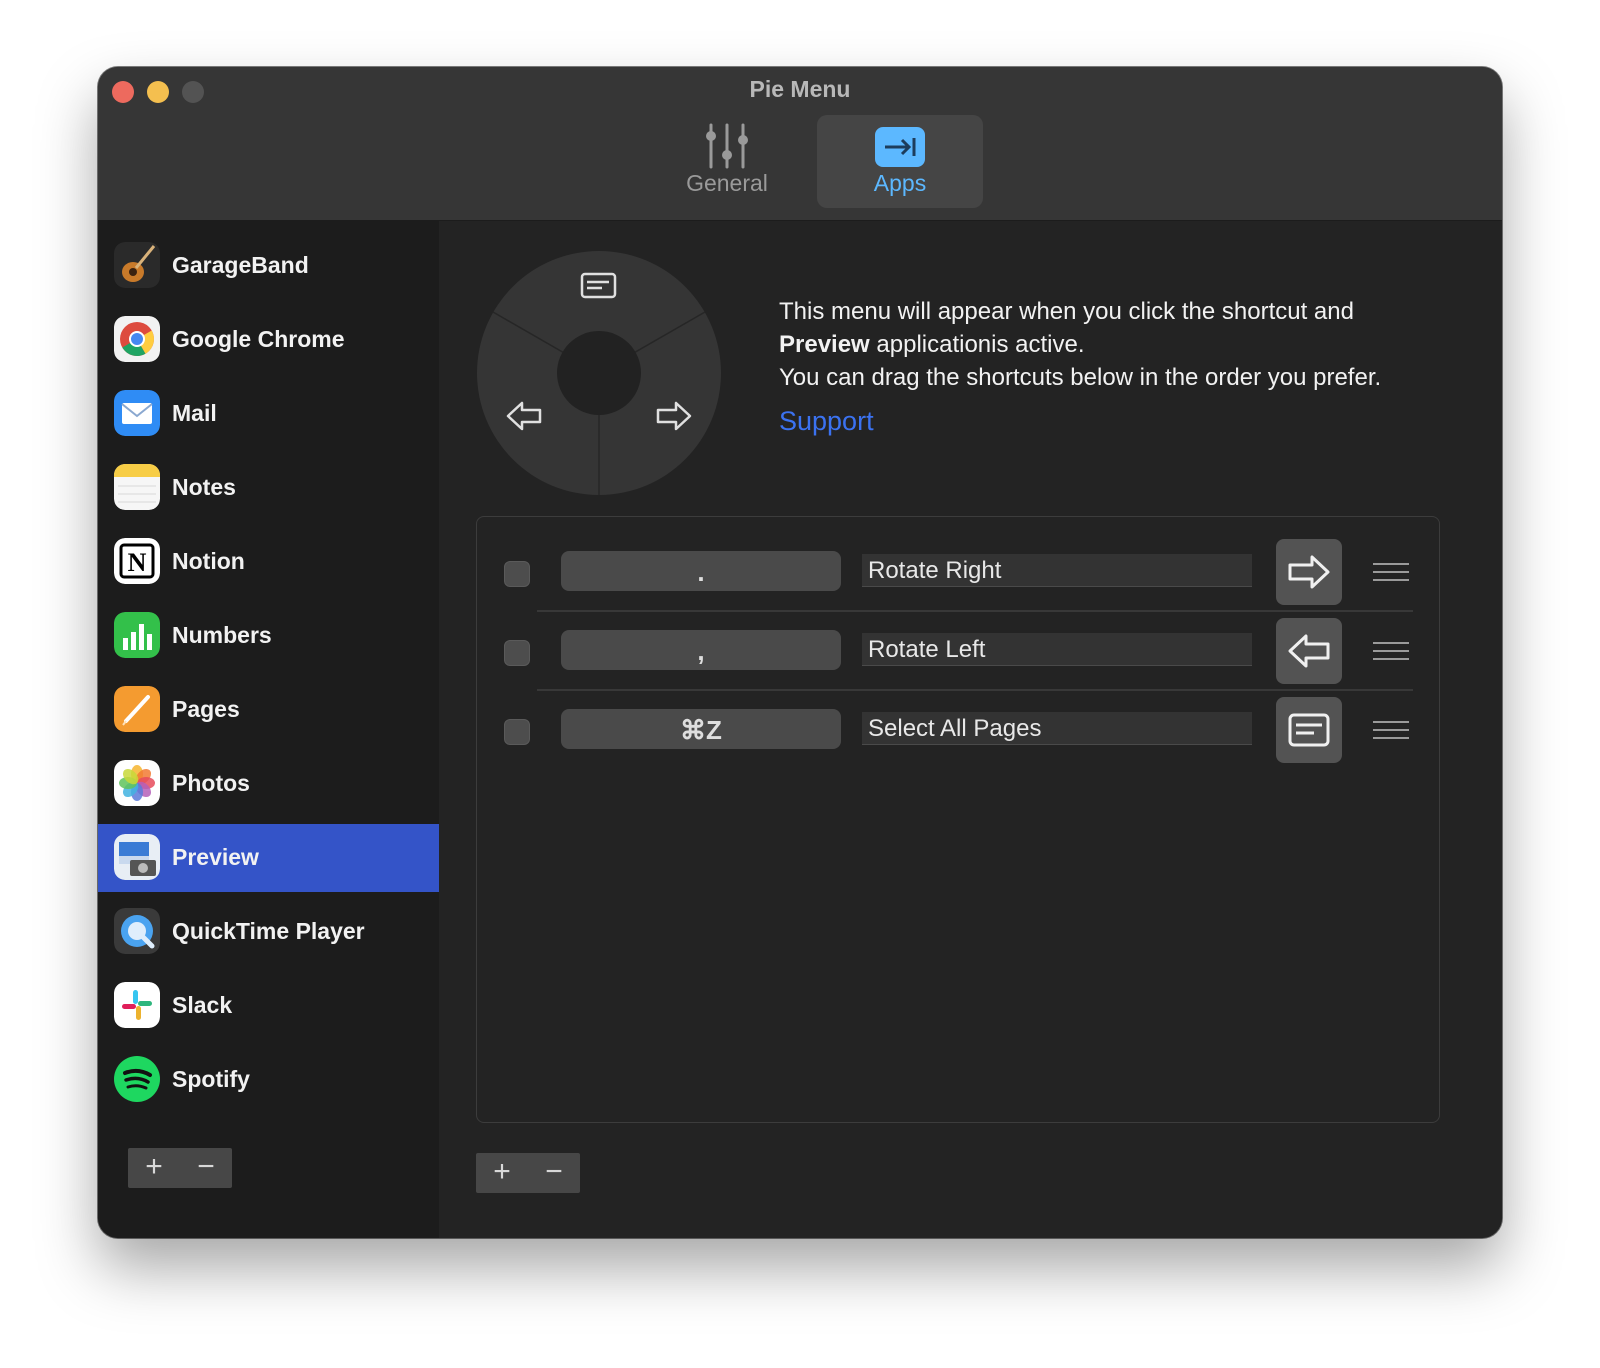 Image resolution: width=1600 pixels, height=1368 pixels. I want to click on shortcut-name-field: Select All Pages, so click(1057, 728).